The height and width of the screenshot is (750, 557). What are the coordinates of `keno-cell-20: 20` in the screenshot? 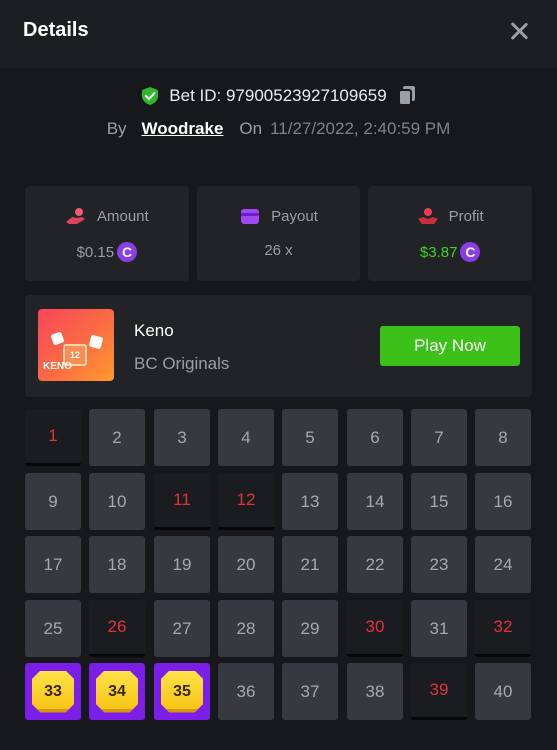 It's located at (246, 564).